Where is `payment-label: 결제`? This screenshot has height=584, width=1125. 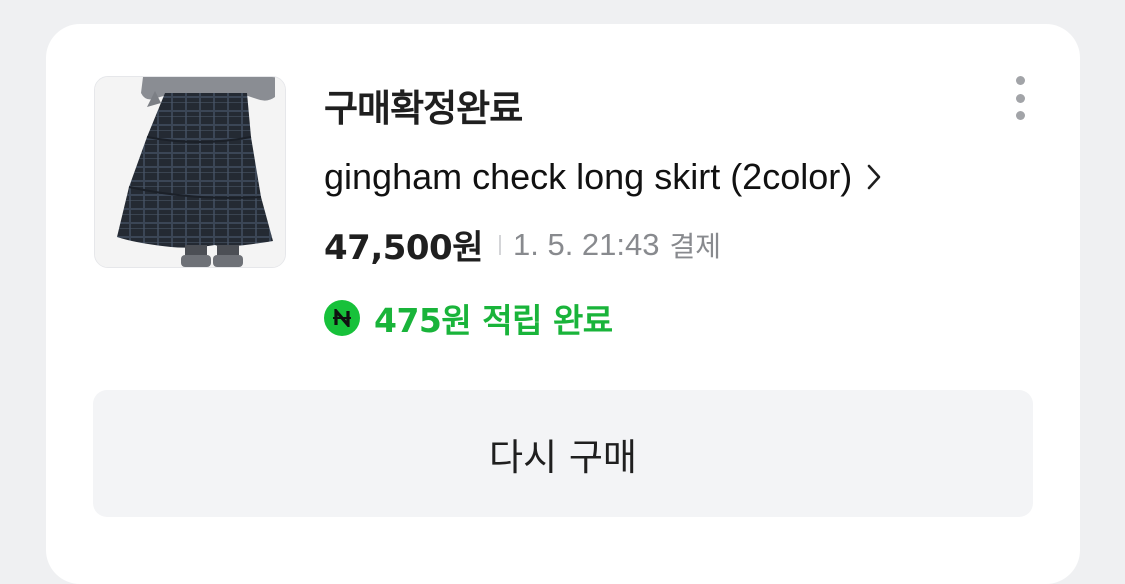
payment-label: 결제 is located at coordinates (695, 246).